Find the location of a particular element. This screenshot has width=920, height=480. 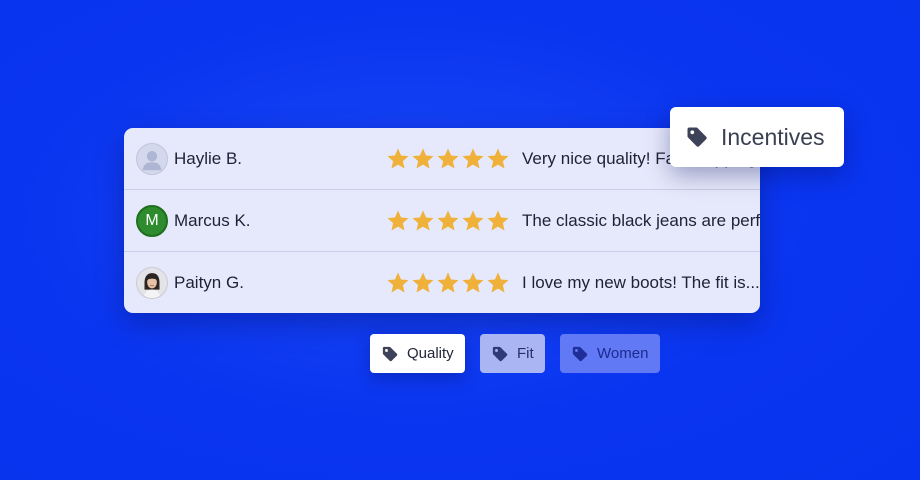

generic-user-avatar is located at coordinates (152, 158).